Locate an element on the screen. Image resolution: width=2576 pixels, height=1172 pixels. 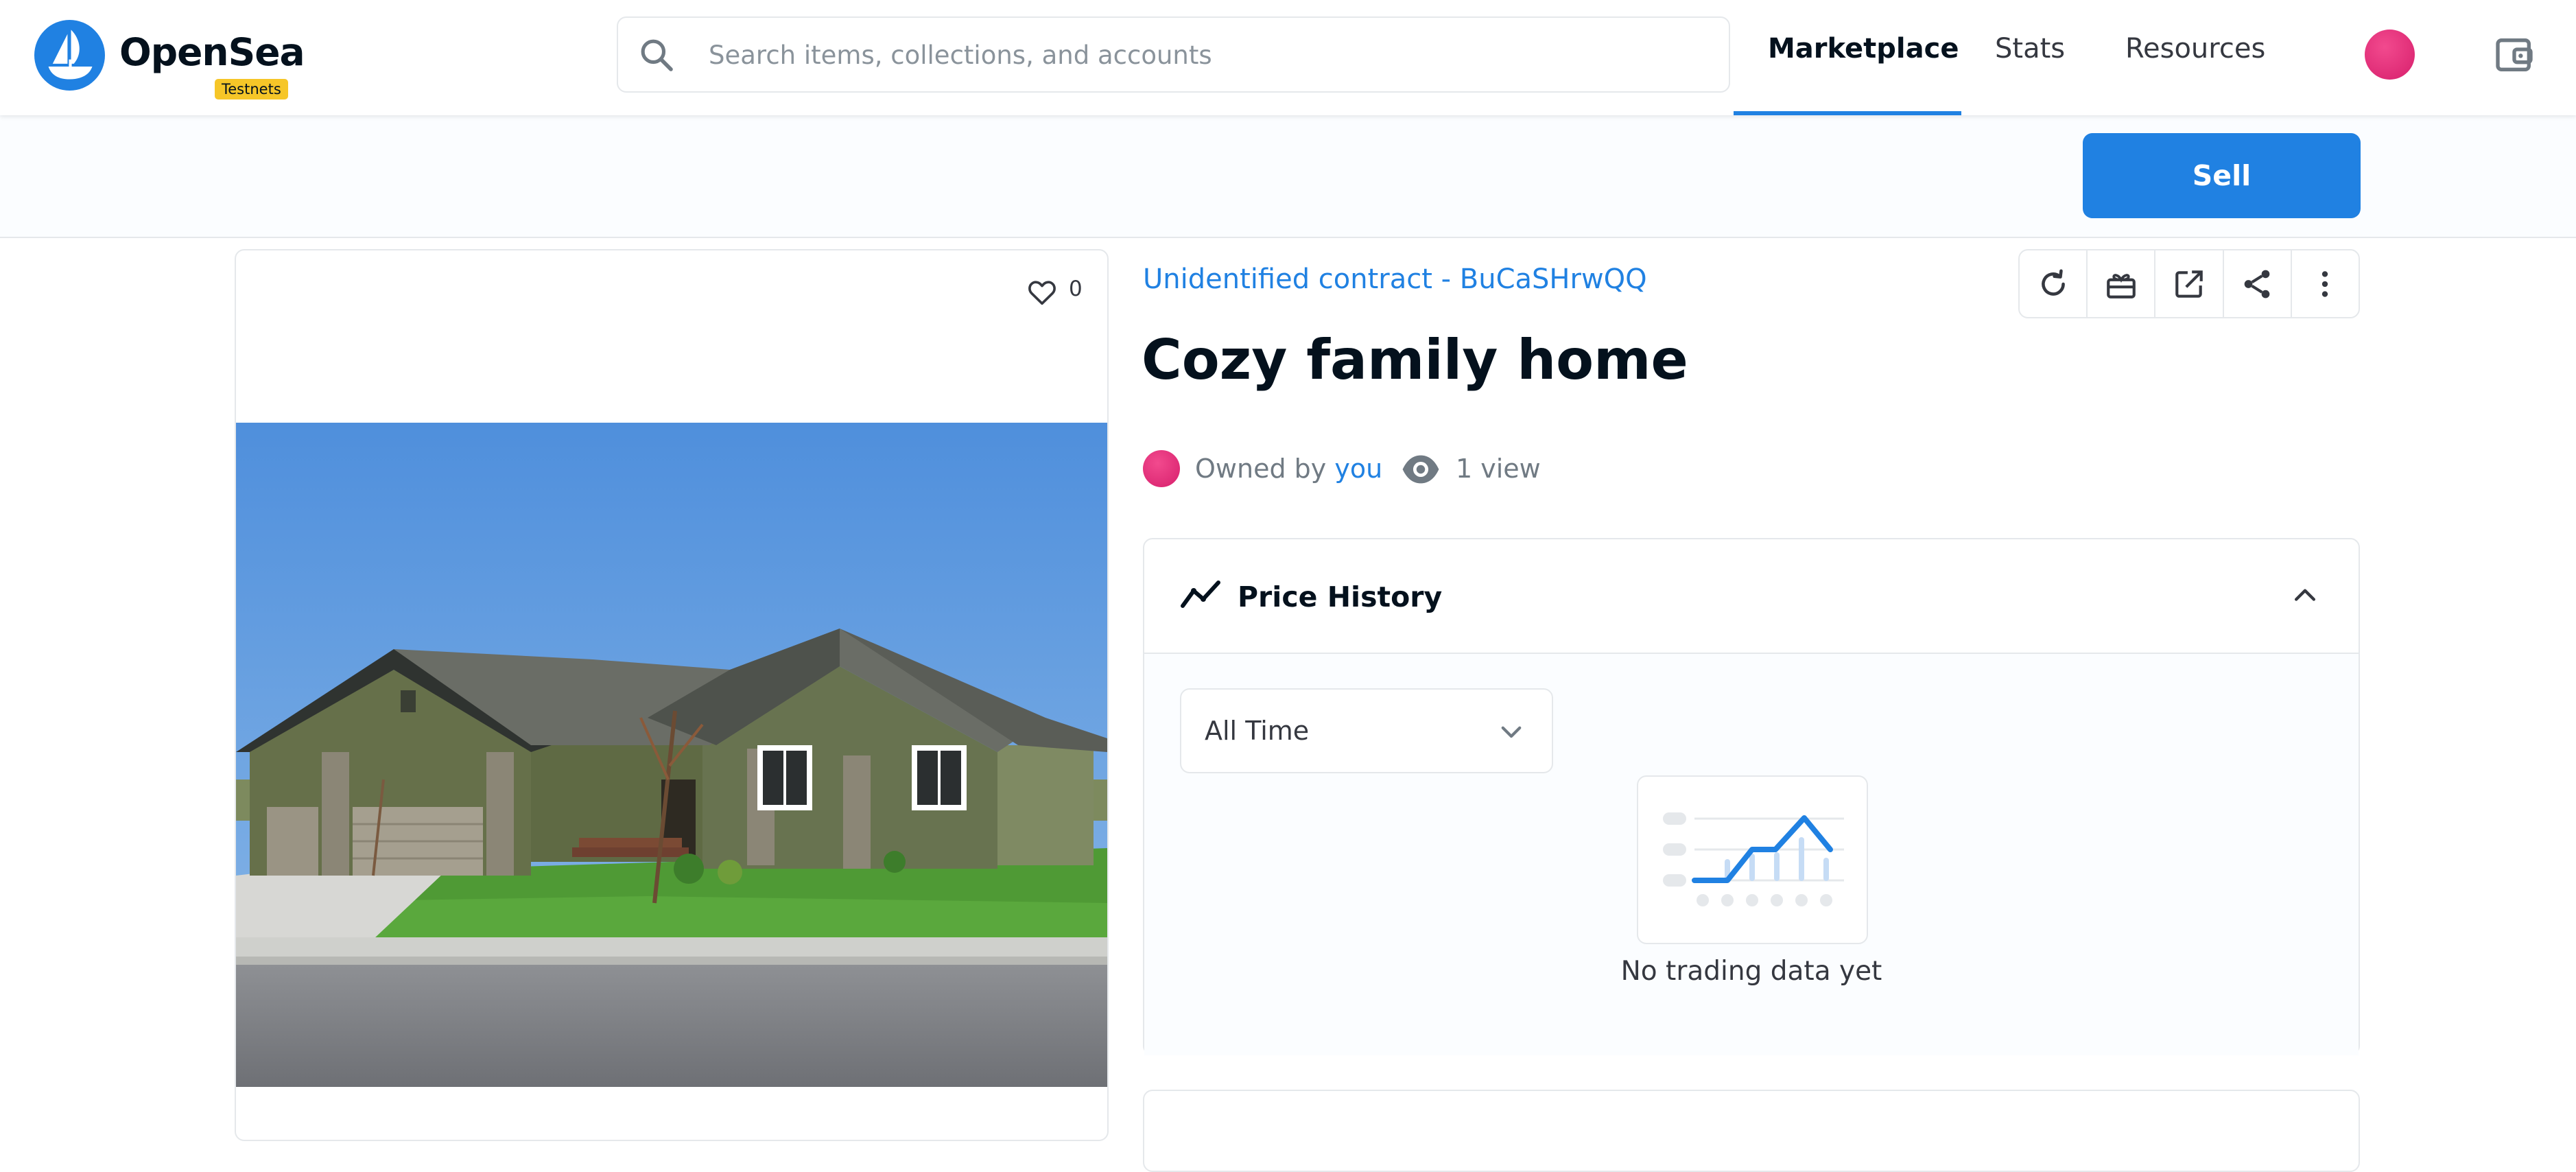
more-options-button is located at coordinates (2325, 283).